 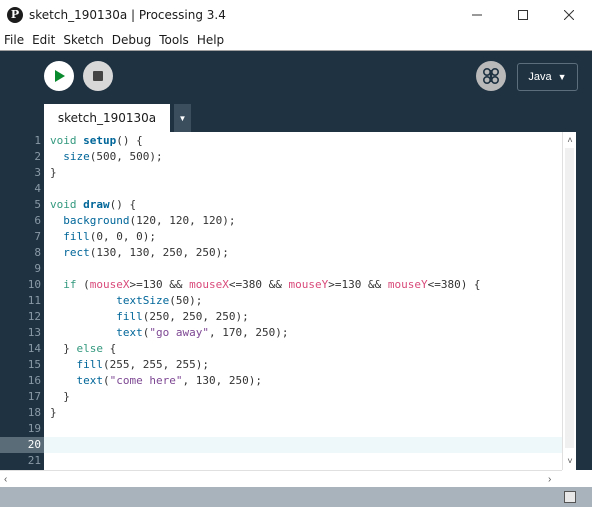 I want to click on stop-icon, so click(x=98, y=76).